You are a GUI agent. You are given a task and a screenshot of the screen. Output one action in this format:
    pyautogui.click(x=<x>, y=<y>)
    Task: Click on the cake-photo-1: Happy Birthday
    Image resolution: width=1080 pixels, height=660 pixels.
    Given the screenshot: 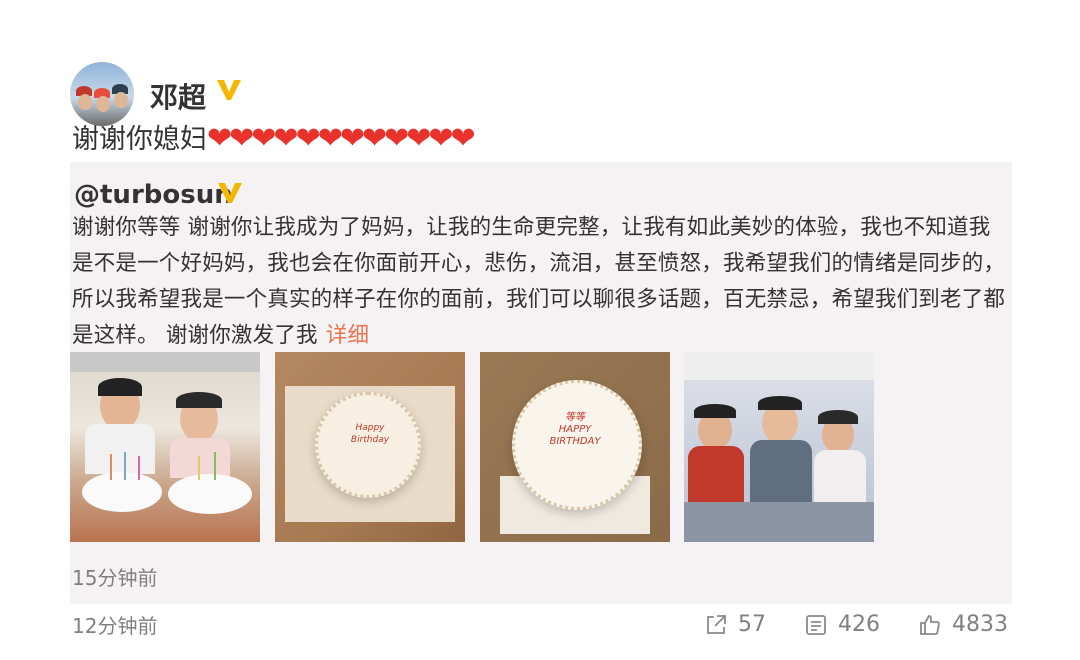 What is the action you would take?
    pyautogui.click(x=370, y=447)
    